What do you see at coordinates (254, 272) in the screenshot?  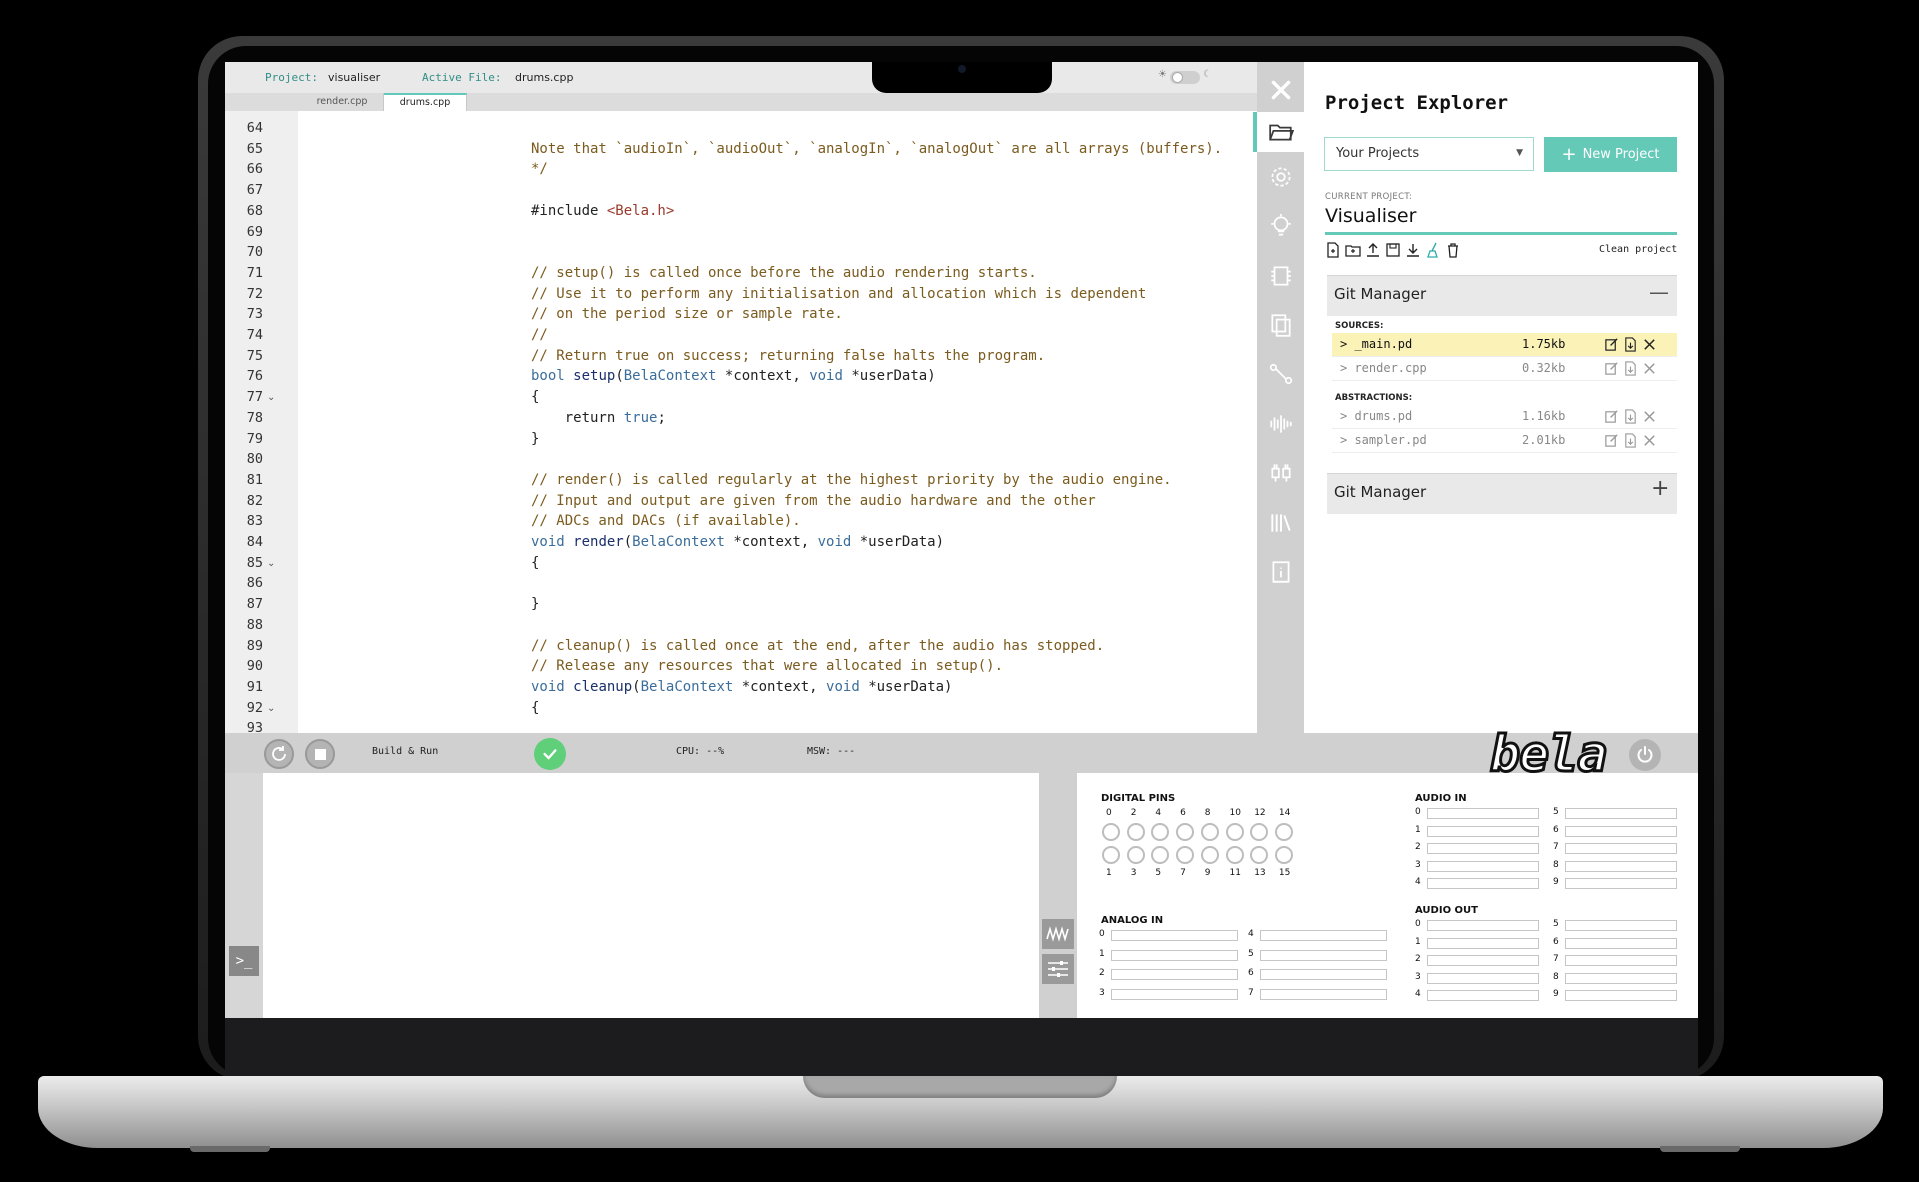 I see `line-number: 71` at bounding box center [254, 272].